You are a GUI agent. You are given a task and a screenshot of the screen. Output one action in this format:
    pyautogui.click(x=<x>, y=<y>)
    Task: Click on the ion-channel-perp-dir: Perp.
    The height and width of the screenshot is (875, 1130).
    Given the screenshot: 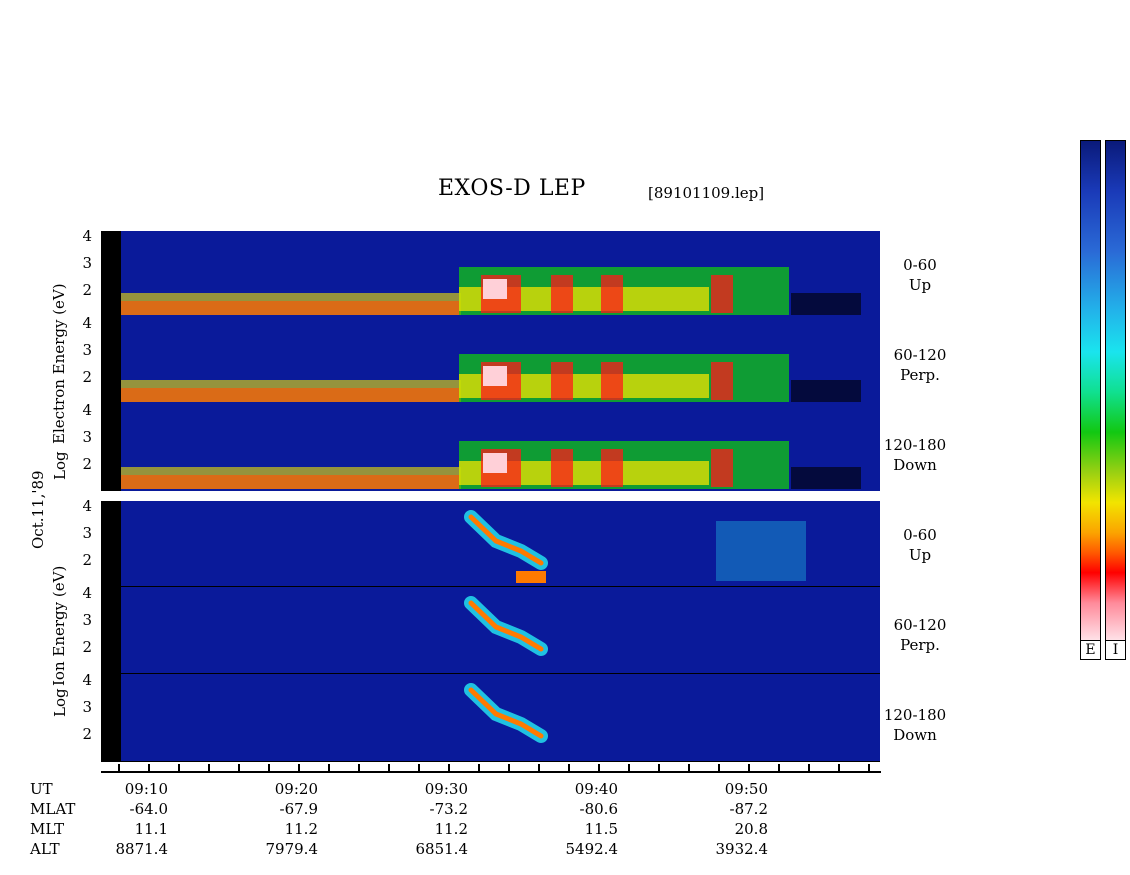 What is the action you would take?
    pyautogui.click(x=920, y=645)
    